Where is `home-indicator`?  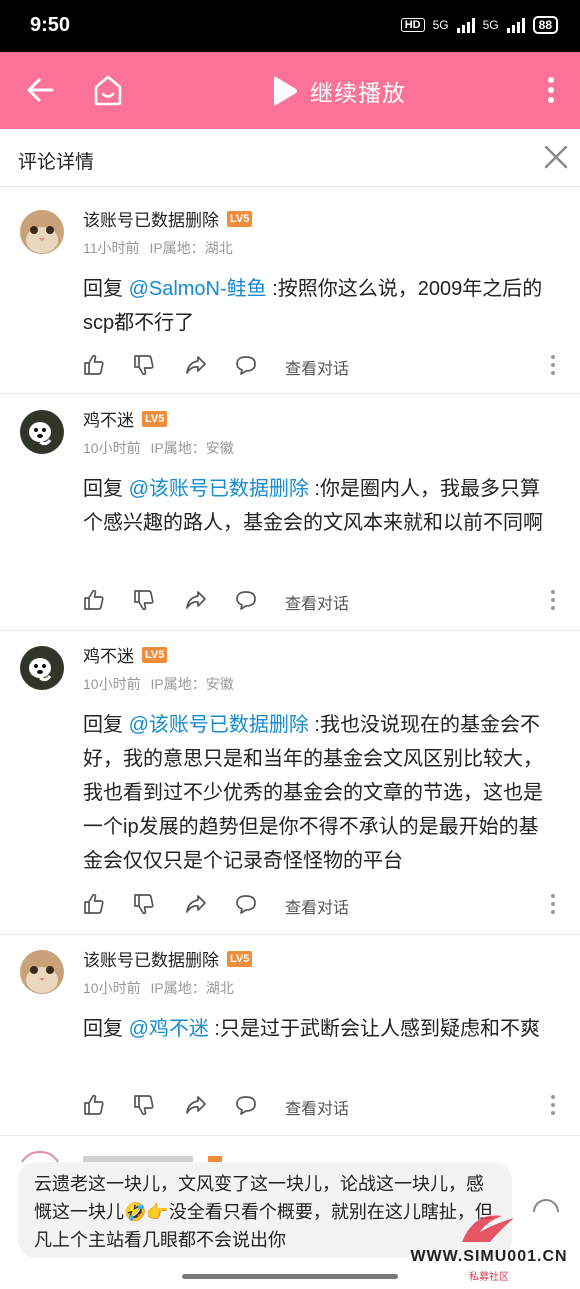
home-indicator is located at coordinates (290, 1276).